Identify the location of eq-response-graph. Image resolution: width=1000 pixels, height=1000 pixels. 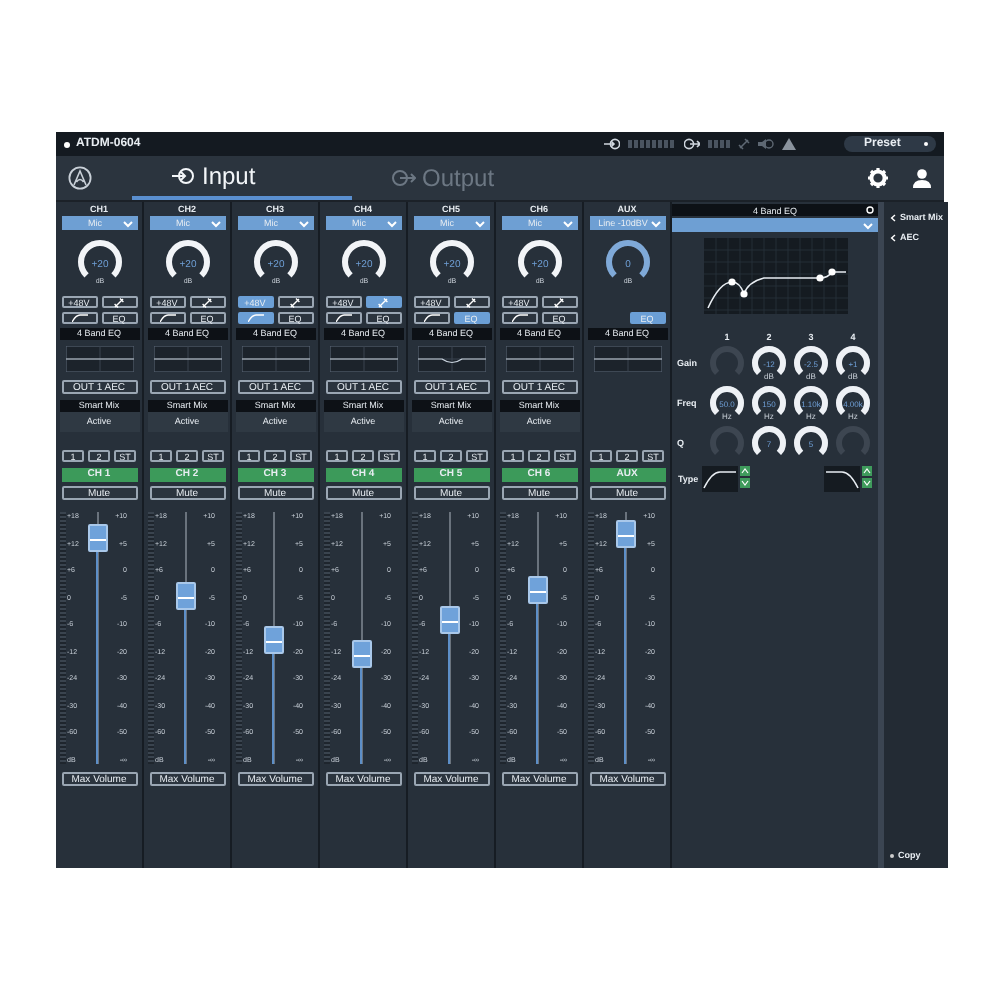
(775, 276).